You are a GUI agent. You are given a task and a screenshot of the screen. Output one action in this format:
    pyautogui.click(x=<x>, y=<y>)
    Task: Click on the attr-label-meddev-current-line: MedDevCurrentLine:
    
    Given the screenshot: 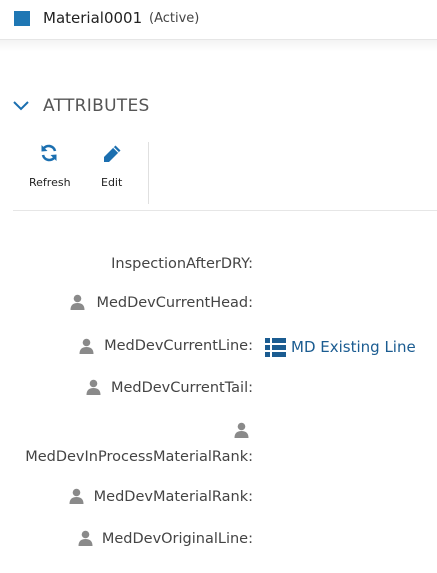 What is the action you would take?
    pyautogui.click(x=178, y=346)
    